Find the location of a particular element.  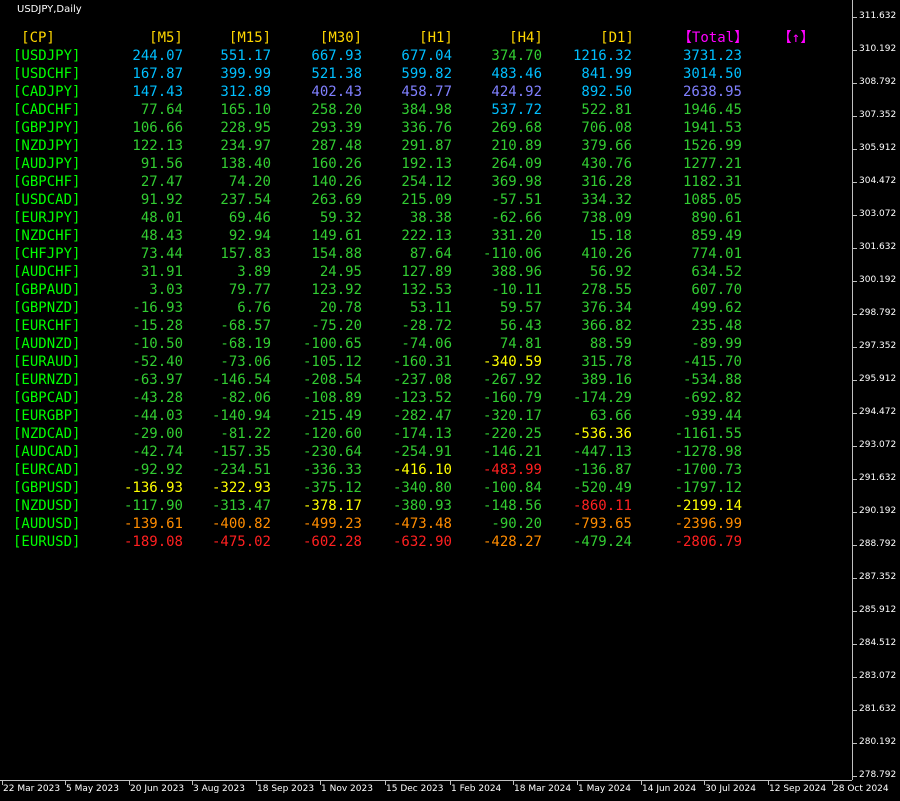

column-header: [M30] is located at coordinates (341, 38).